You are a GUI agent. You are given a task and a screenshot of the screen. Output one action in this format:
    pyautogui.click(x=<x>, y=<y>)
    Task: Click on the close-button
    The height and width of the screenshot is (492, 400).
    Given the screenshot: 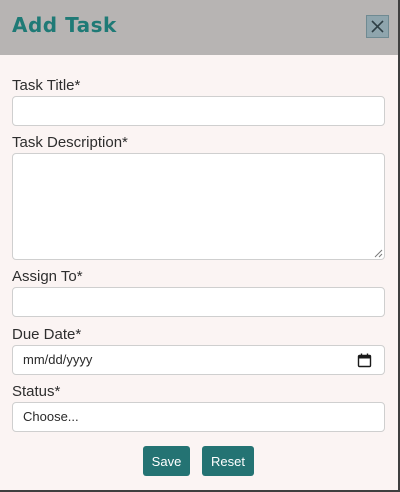 What is the action you would take?
    pyautogui.click(x=377, y=26)
    